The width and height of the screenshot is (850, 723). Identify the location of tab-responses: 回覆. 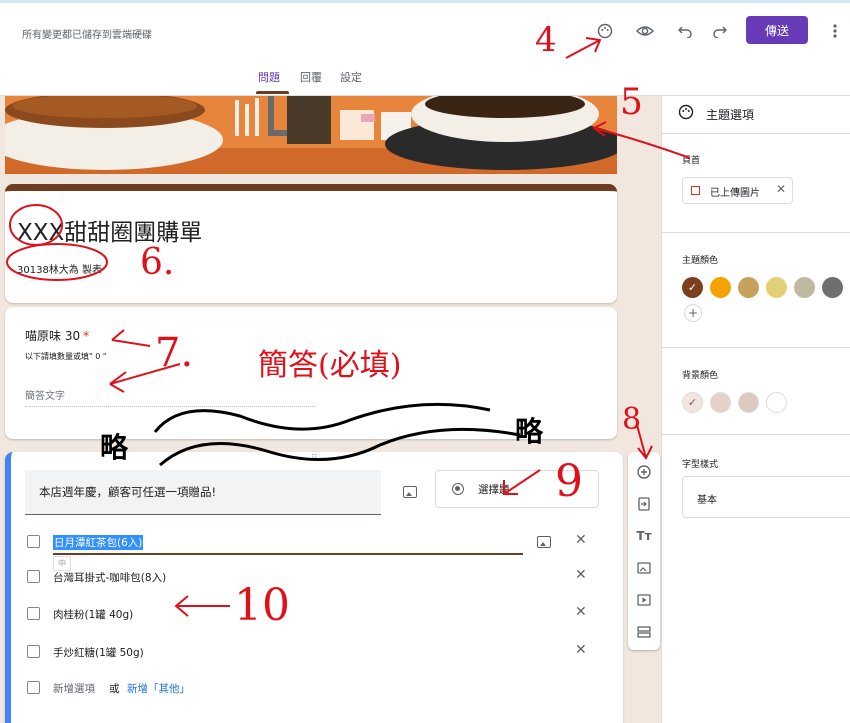
(311, 77).